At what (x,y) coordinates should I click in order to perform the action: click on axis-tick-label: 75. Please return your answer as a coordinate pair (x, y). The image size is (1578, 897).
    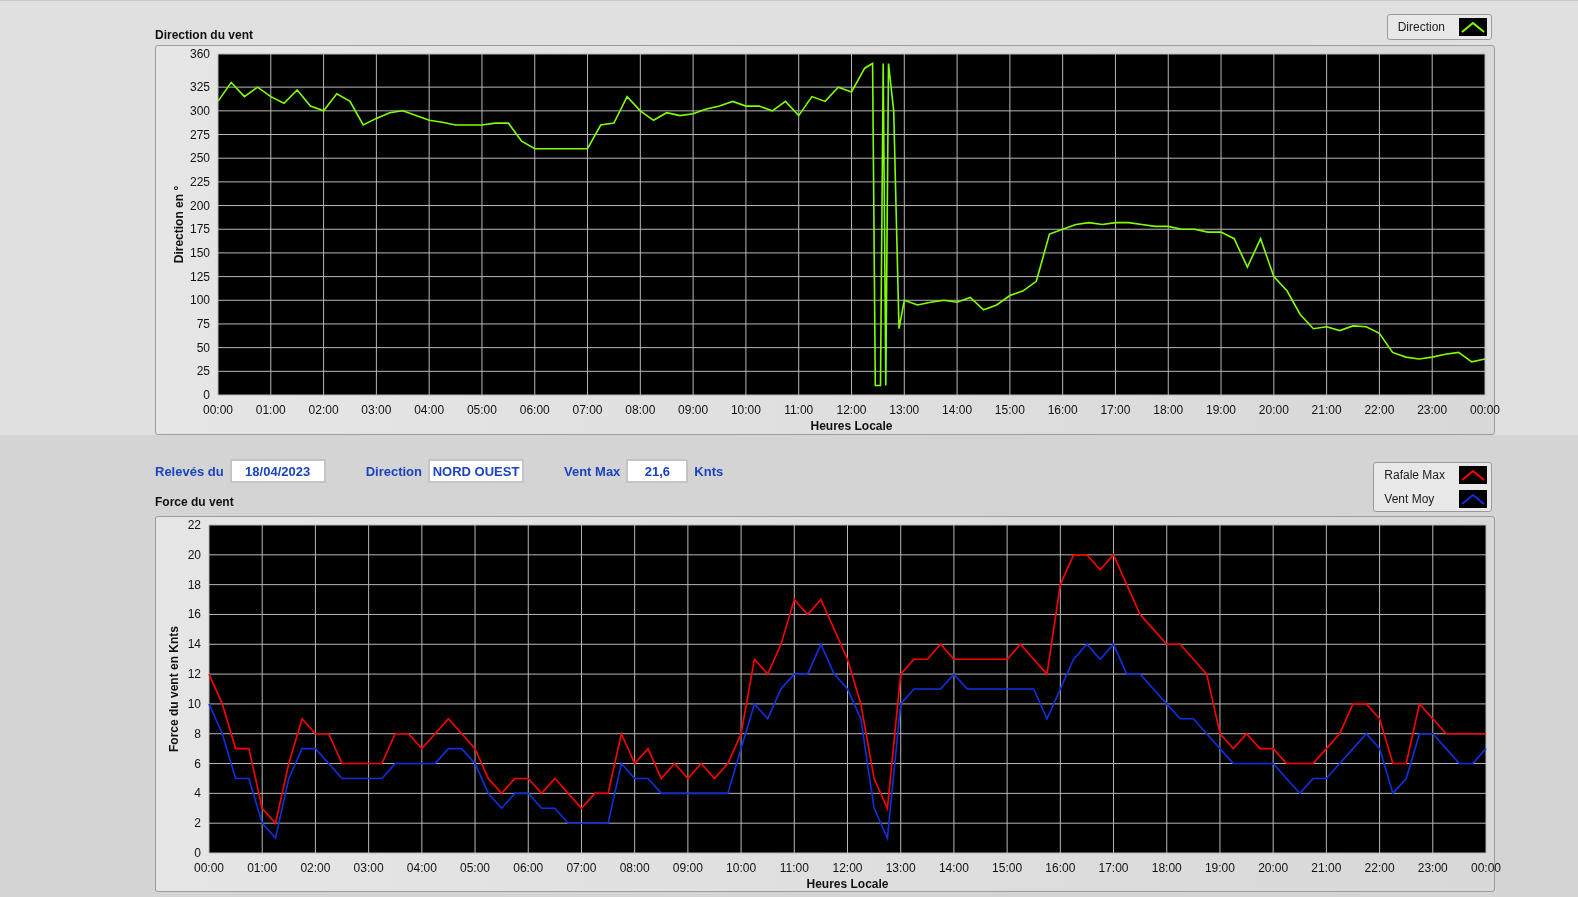
    Looking at the image, I should click on (203, 323).